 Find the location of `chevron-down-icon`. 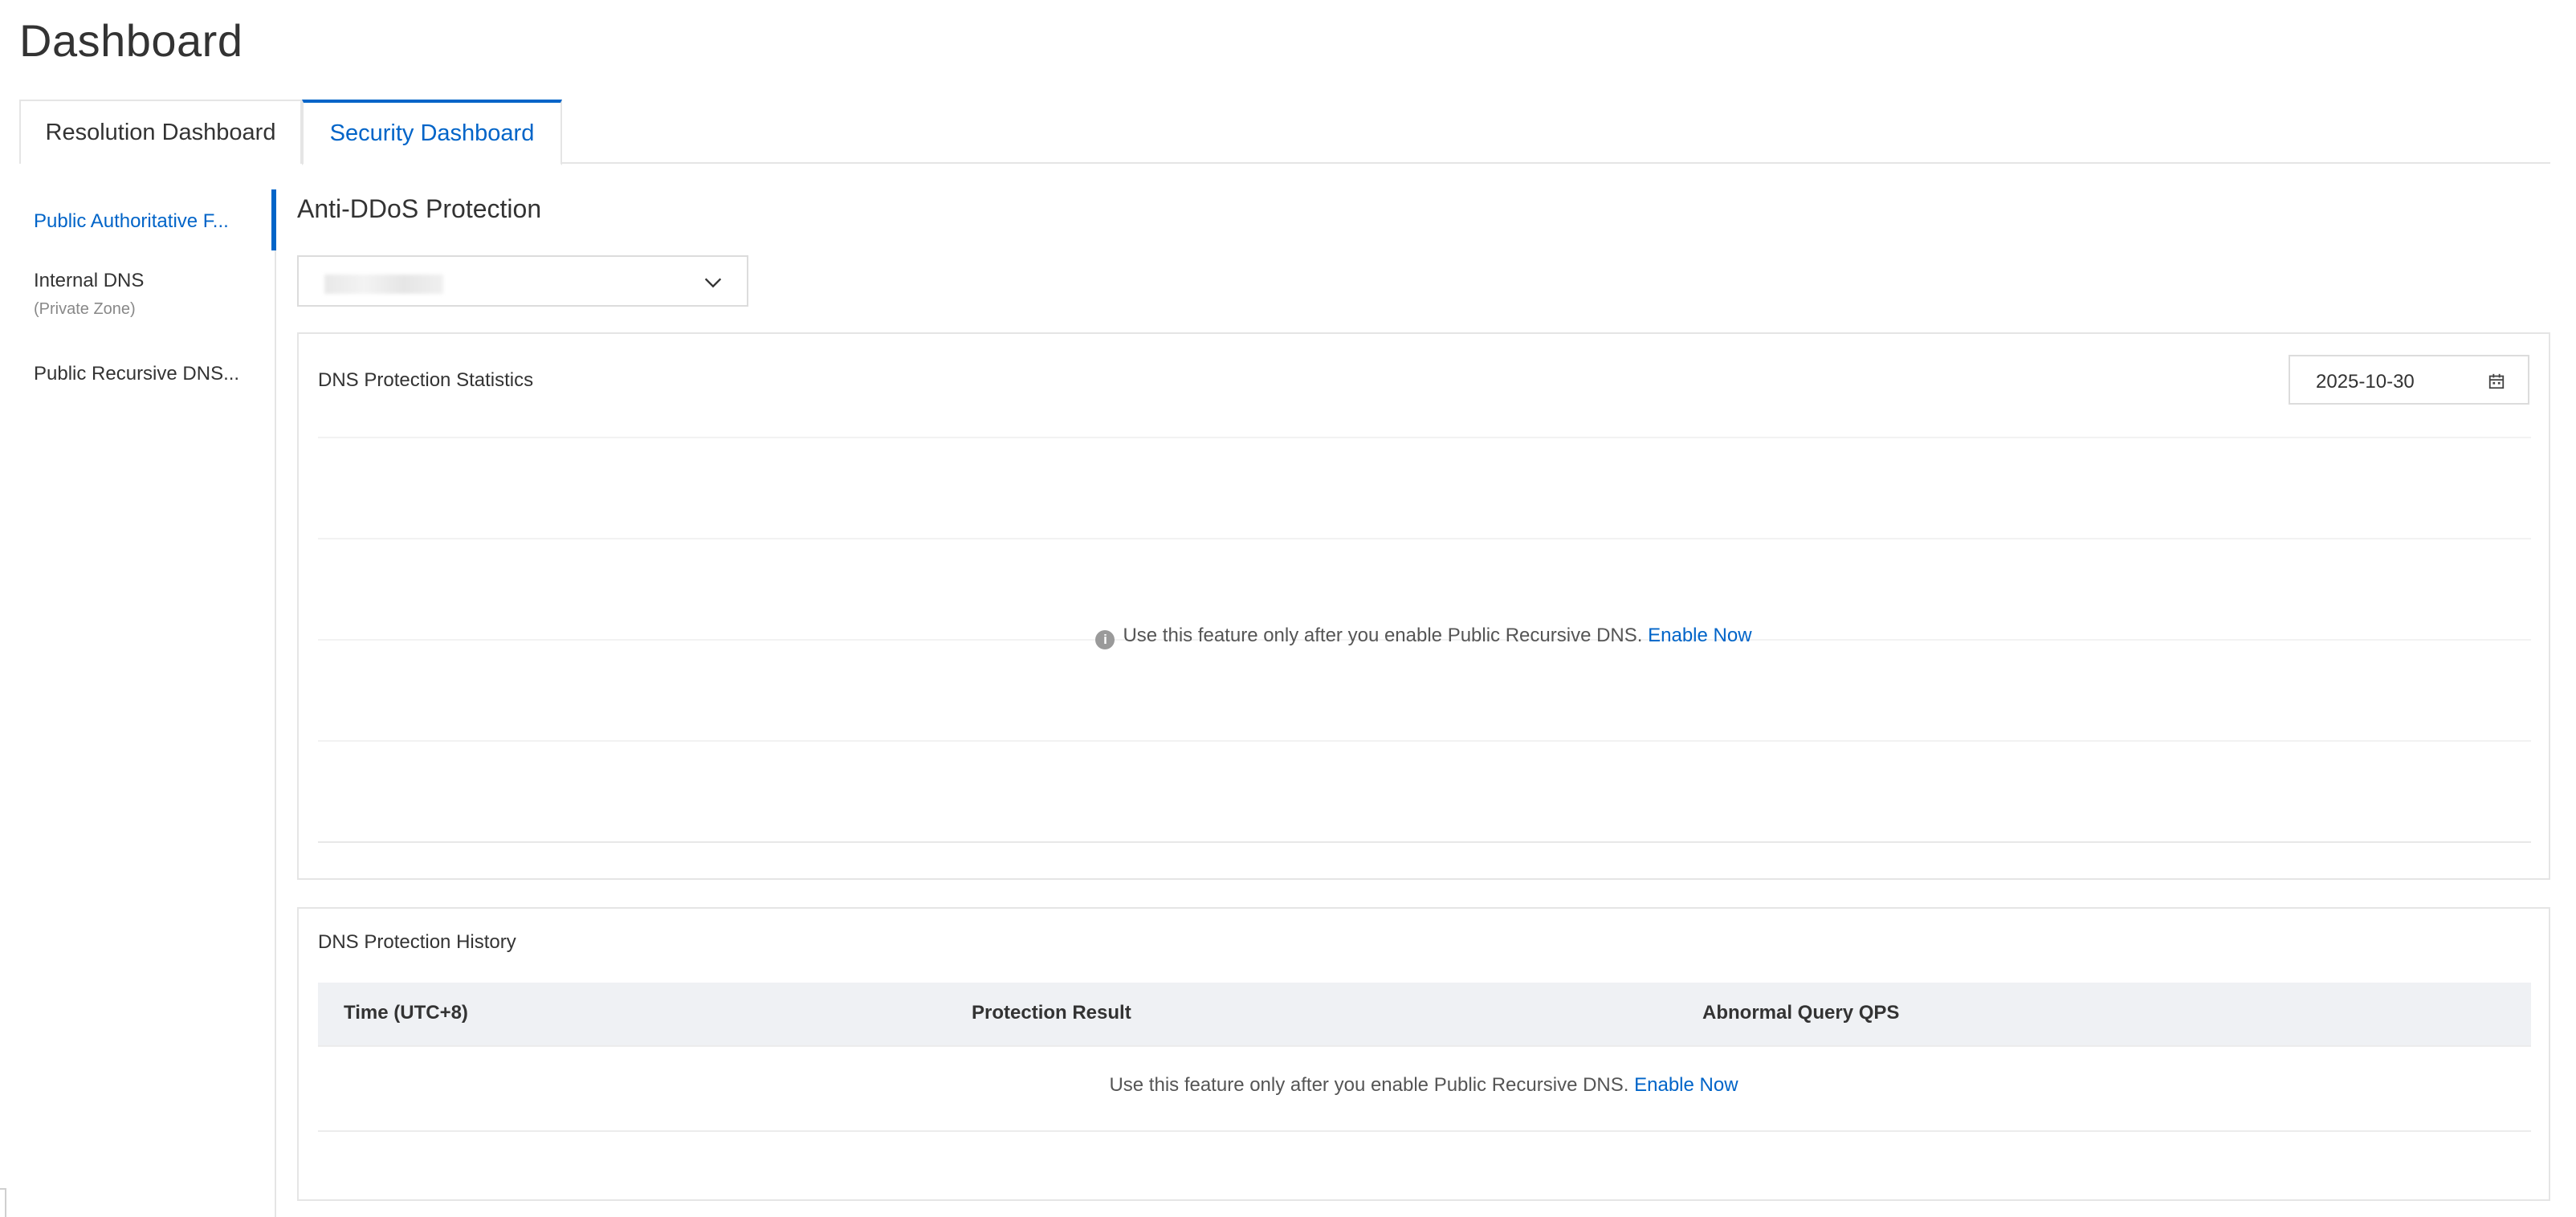

chevron-down-icon is located at coordinates (713, 283).